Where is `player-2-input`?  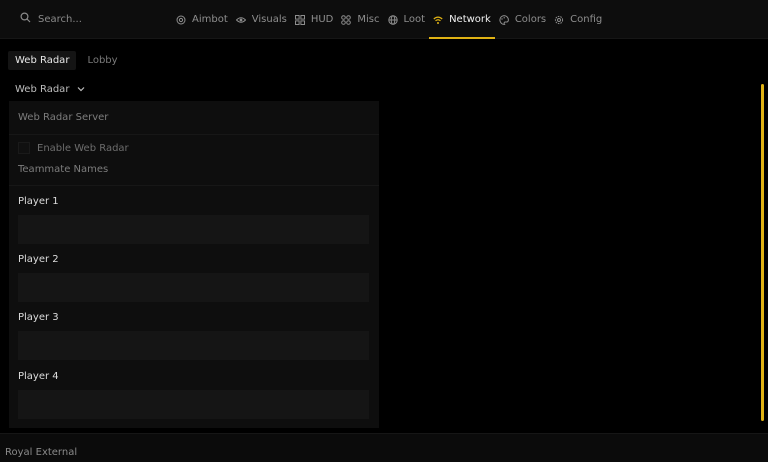
player-2-input is located at coordinates (193, 287).